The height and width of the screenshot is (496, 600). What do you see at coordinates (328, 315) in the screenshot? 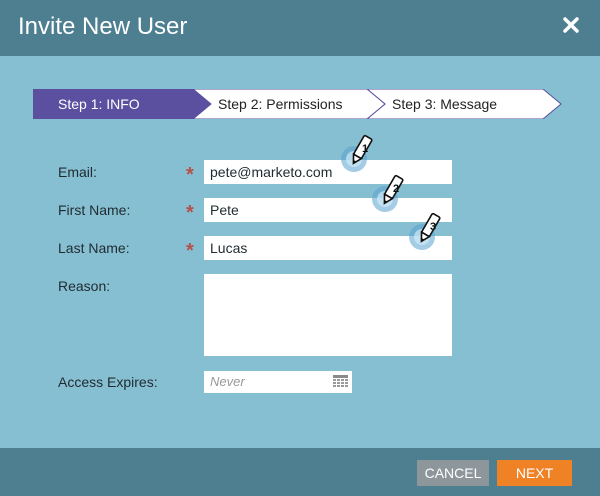
I see `reason-textarea` at bounding box center [328, 315].